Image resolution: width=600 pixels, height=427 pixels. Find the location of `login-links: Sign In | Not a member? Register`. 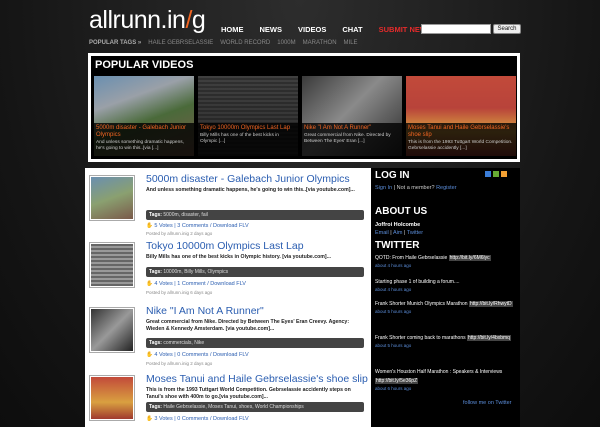

login-links: Sign In | Not a member? Register is located at coordinates (416, 188).